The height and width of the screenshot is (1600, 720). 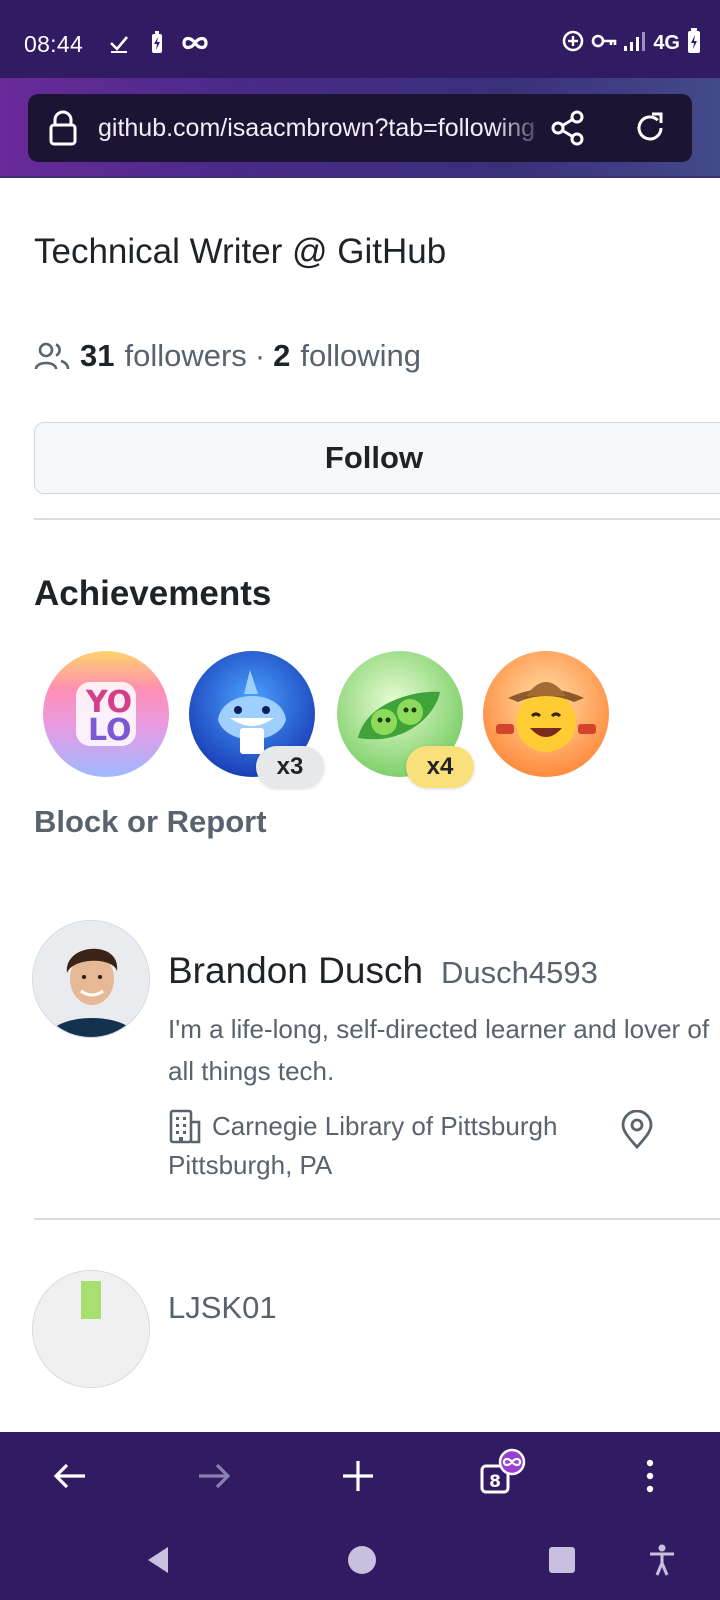 I want to click on address-bar: github.com/isaacmbrown?tab=following, so click(x=360, y=128).